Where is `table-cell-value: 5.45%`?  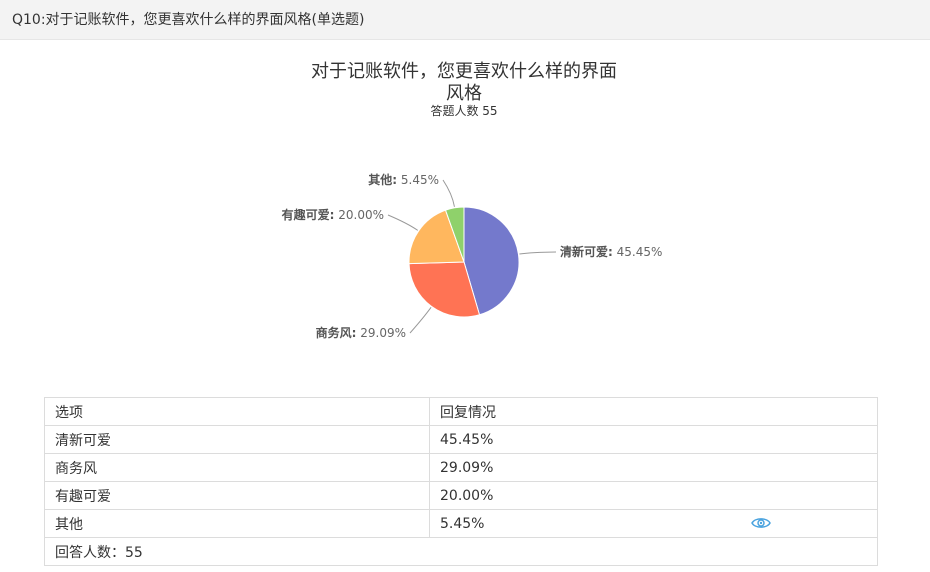
table-cell-value: 5.45% is located at coordinates (462, 523).